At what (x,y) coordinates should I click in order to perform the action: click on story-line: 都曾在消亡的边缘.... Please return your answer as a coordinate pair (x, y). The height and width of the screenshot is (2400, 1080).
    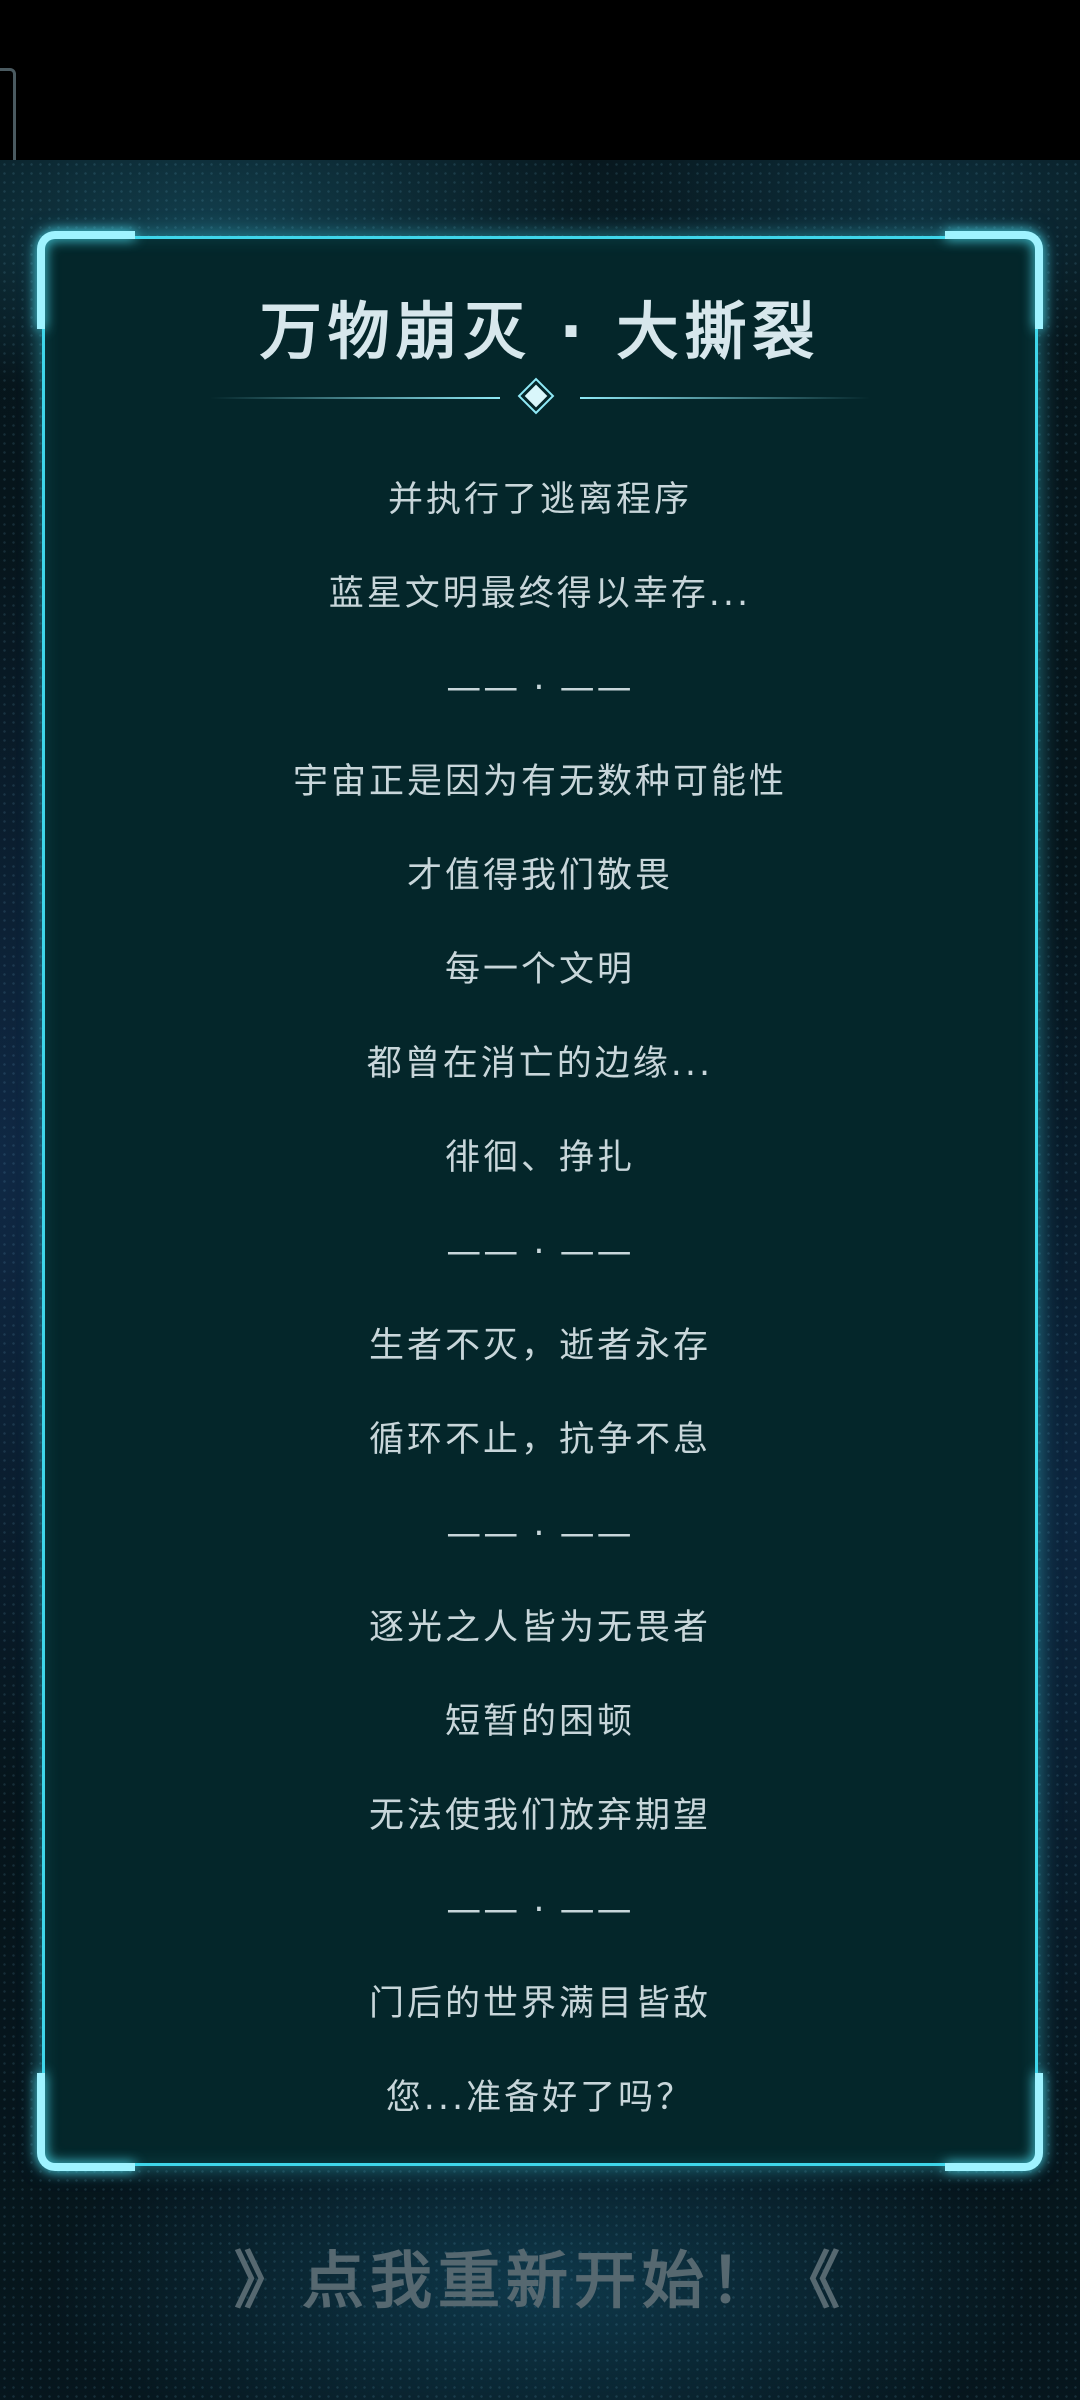
    Looking at the image, I should click on (540, 1064).